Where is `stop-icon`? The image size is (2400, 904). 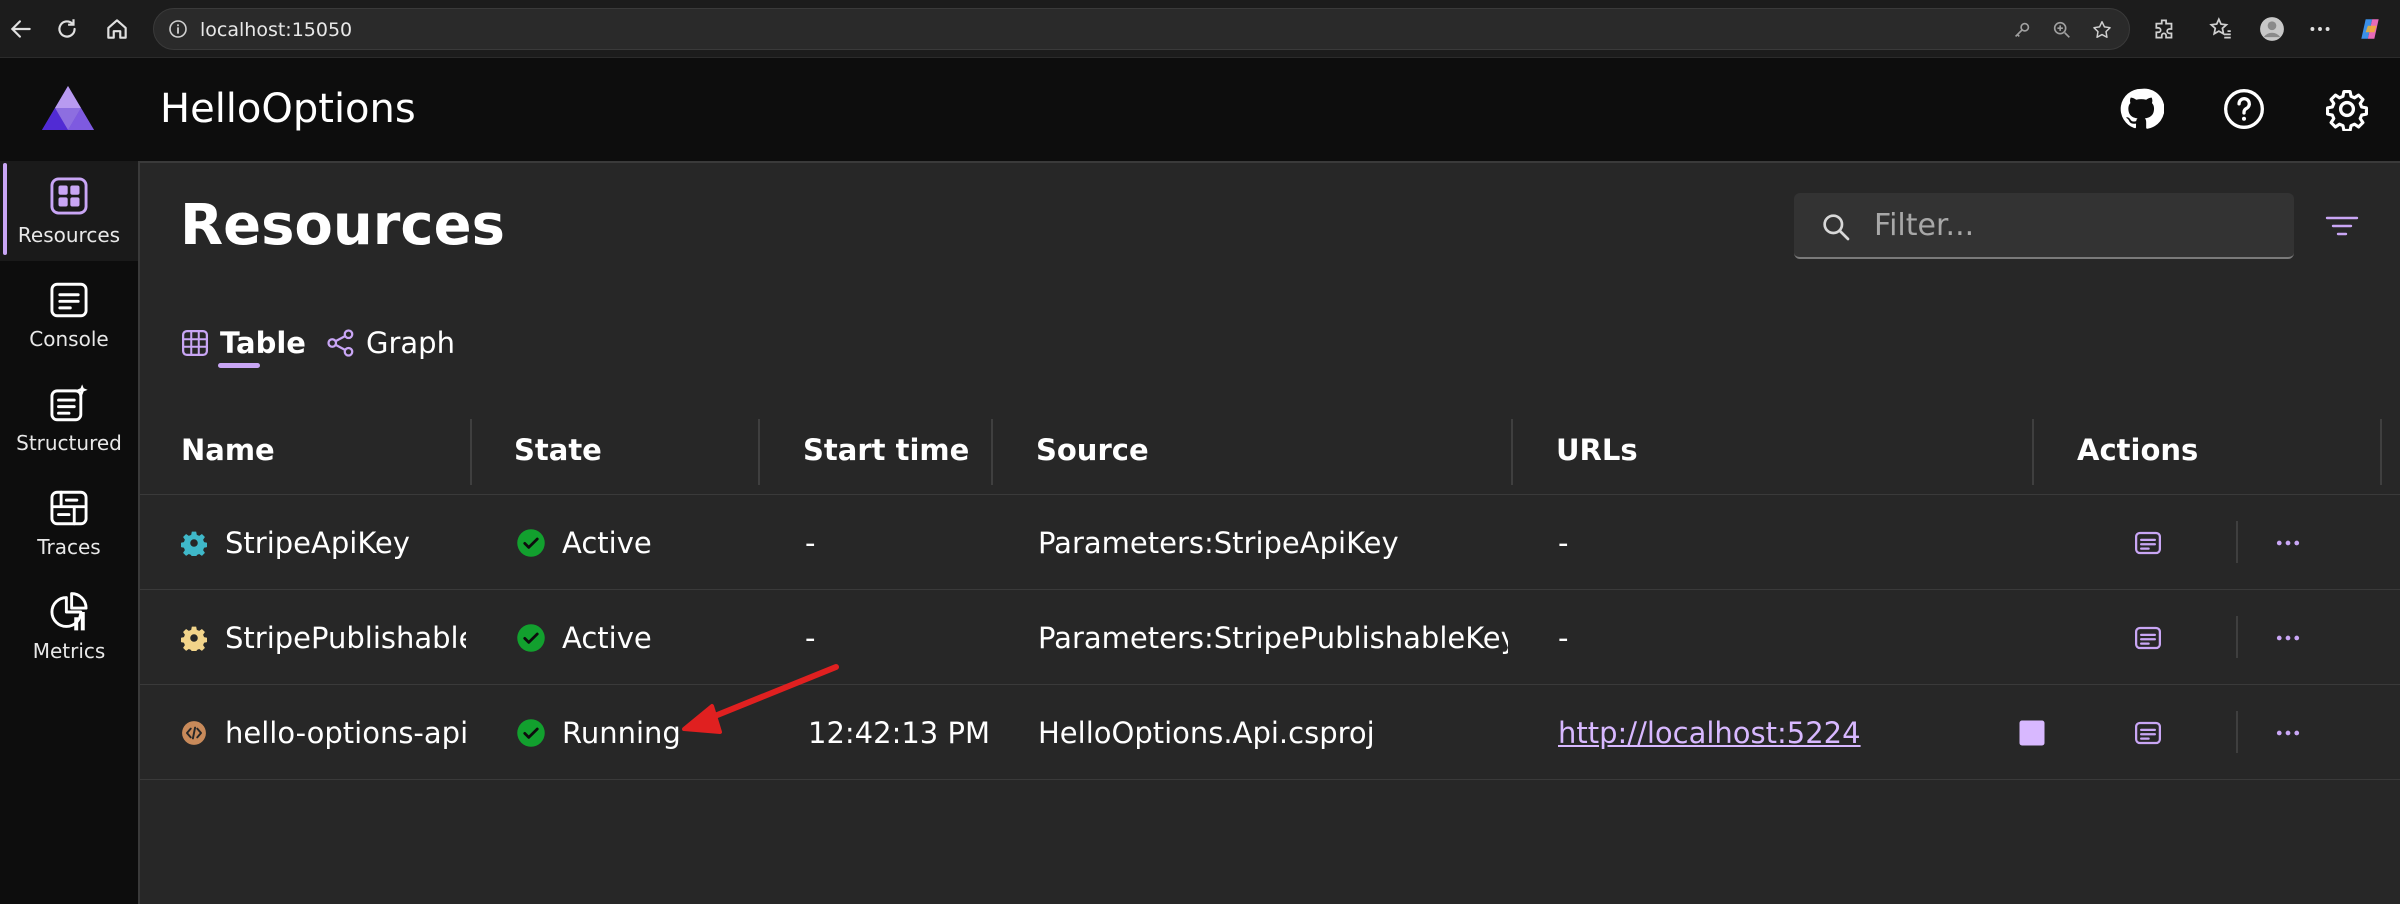 stop-icon is located at coordinates (2032, 733).